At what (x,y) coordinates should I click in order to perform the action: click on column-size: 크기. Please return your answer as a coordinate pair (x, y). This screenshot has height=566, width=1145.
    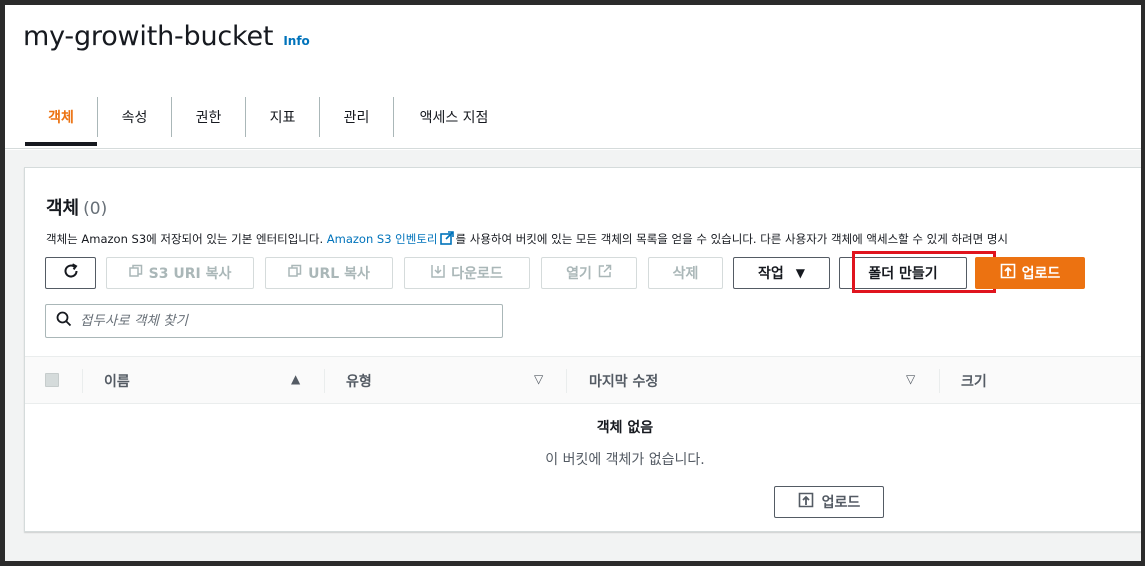
    Looking at the image, I should click on (974, 381).